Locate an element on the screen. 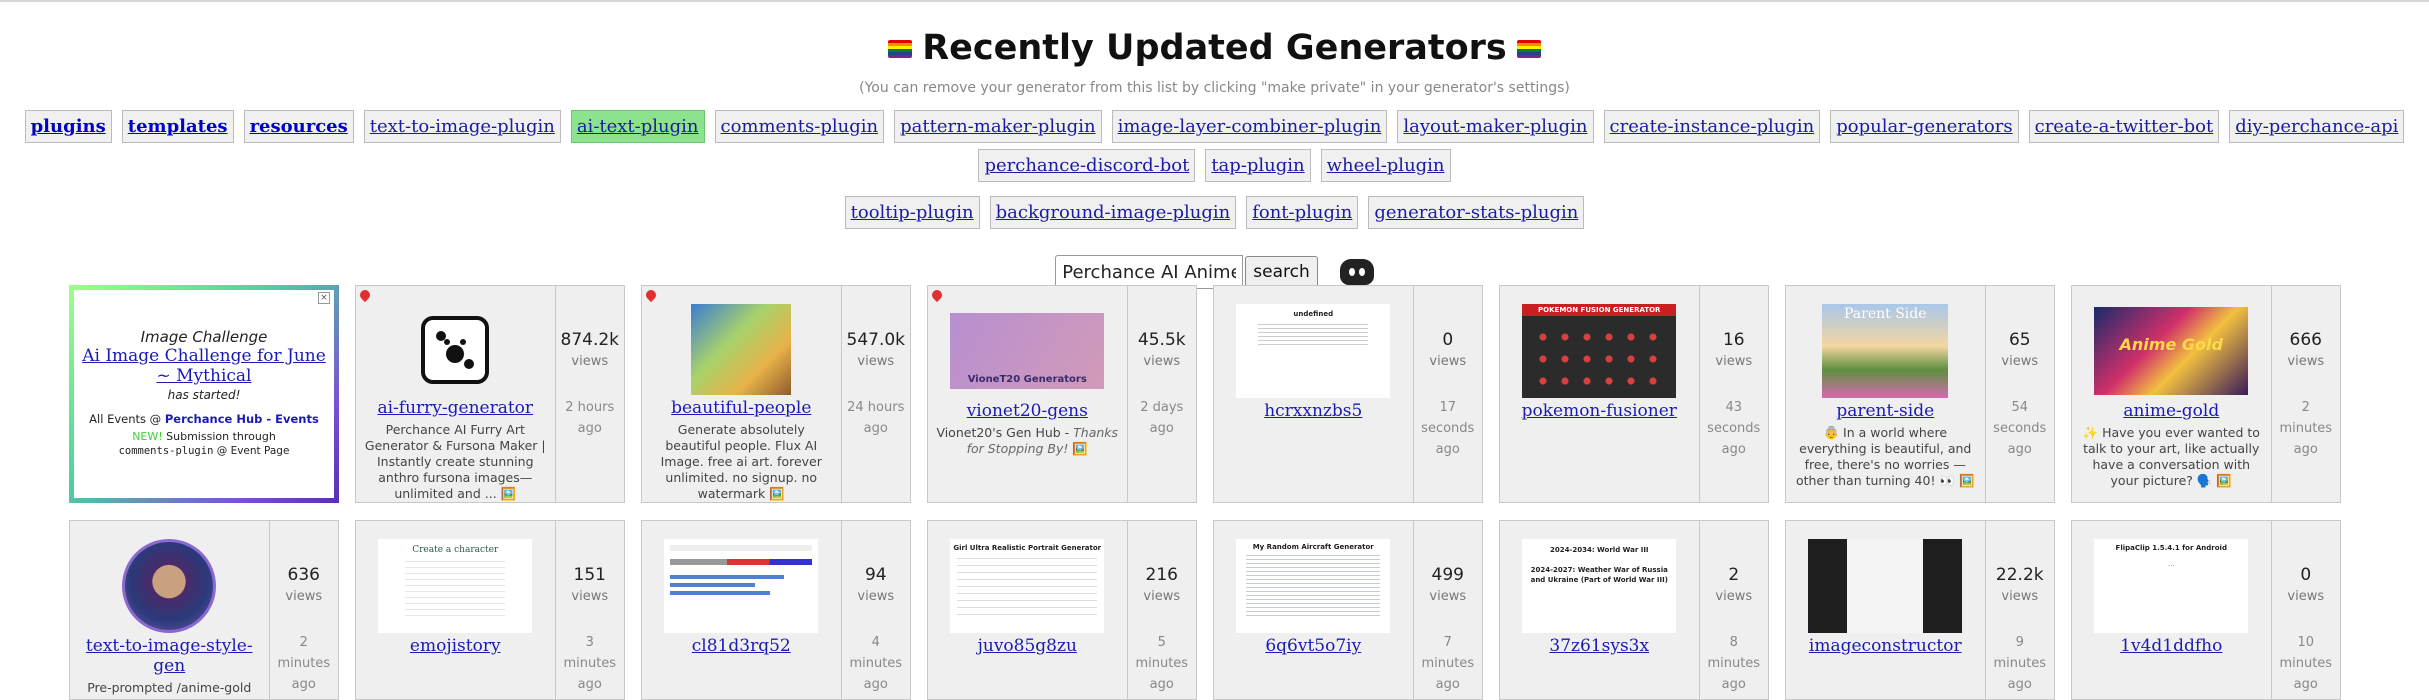  generator-link: cl81d3rq52 is located at coordinates (741, 646).